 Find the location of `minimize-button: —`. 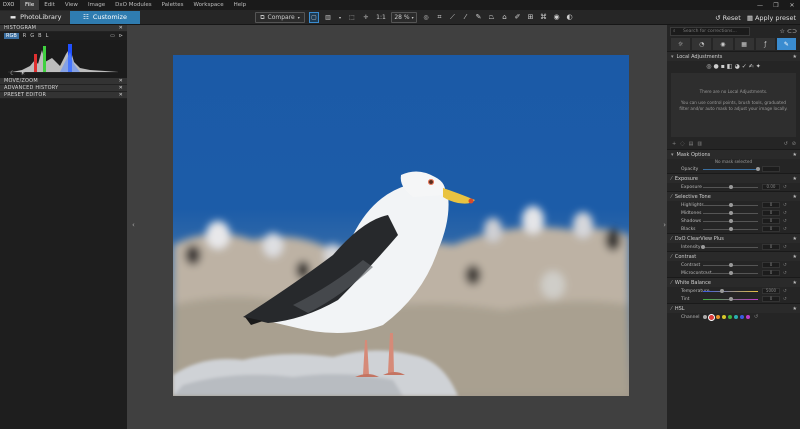

minimize-button: — is located at coordinates (760, 5).